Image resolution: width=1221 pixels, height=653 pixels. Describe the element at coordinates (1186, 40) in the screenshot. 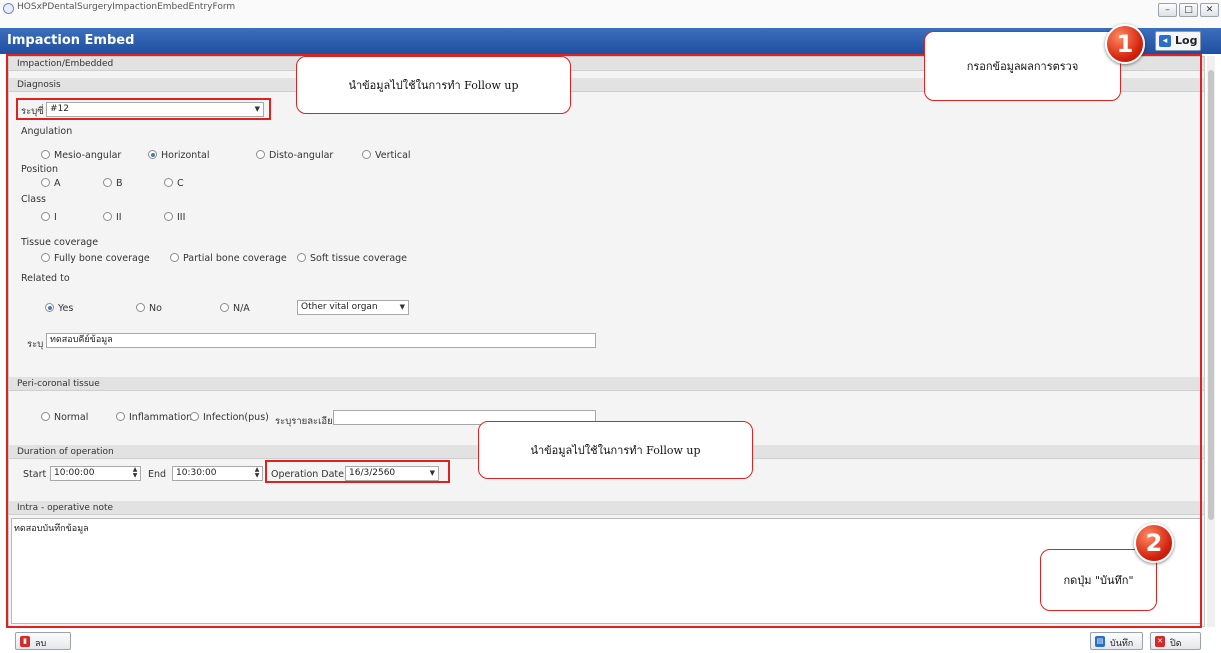

I see `log-label: Log` at that location.